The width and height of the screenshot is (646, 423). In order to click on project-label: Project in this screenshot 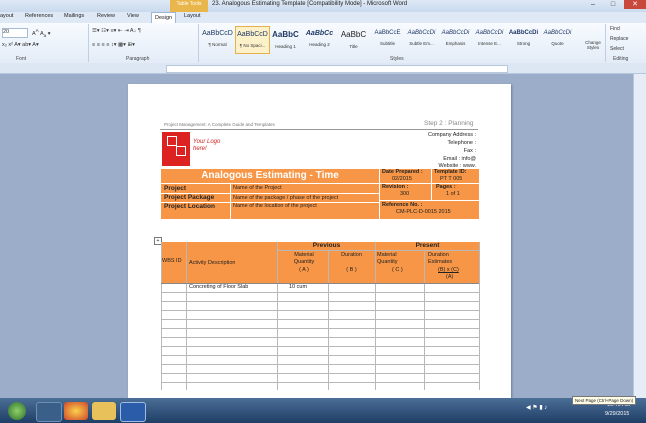, I will do `click(175, 188)`.